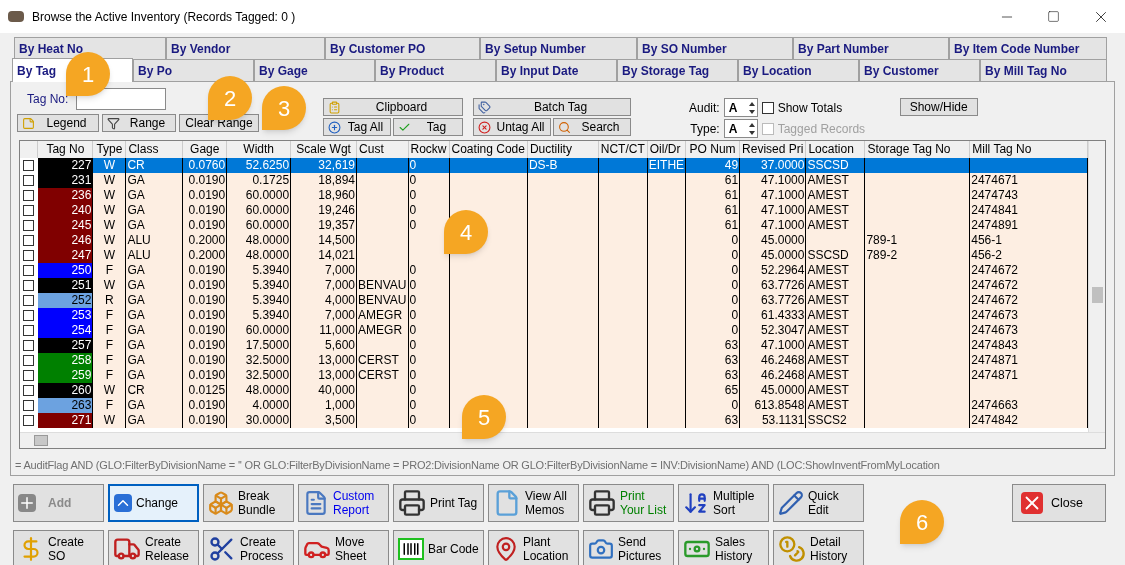 This screenshot has width=1125, height=565. What do you see at coordinates (65, 360) in the screenshot?
I see `tag-cell: 258` at bounding box center [65, 360].